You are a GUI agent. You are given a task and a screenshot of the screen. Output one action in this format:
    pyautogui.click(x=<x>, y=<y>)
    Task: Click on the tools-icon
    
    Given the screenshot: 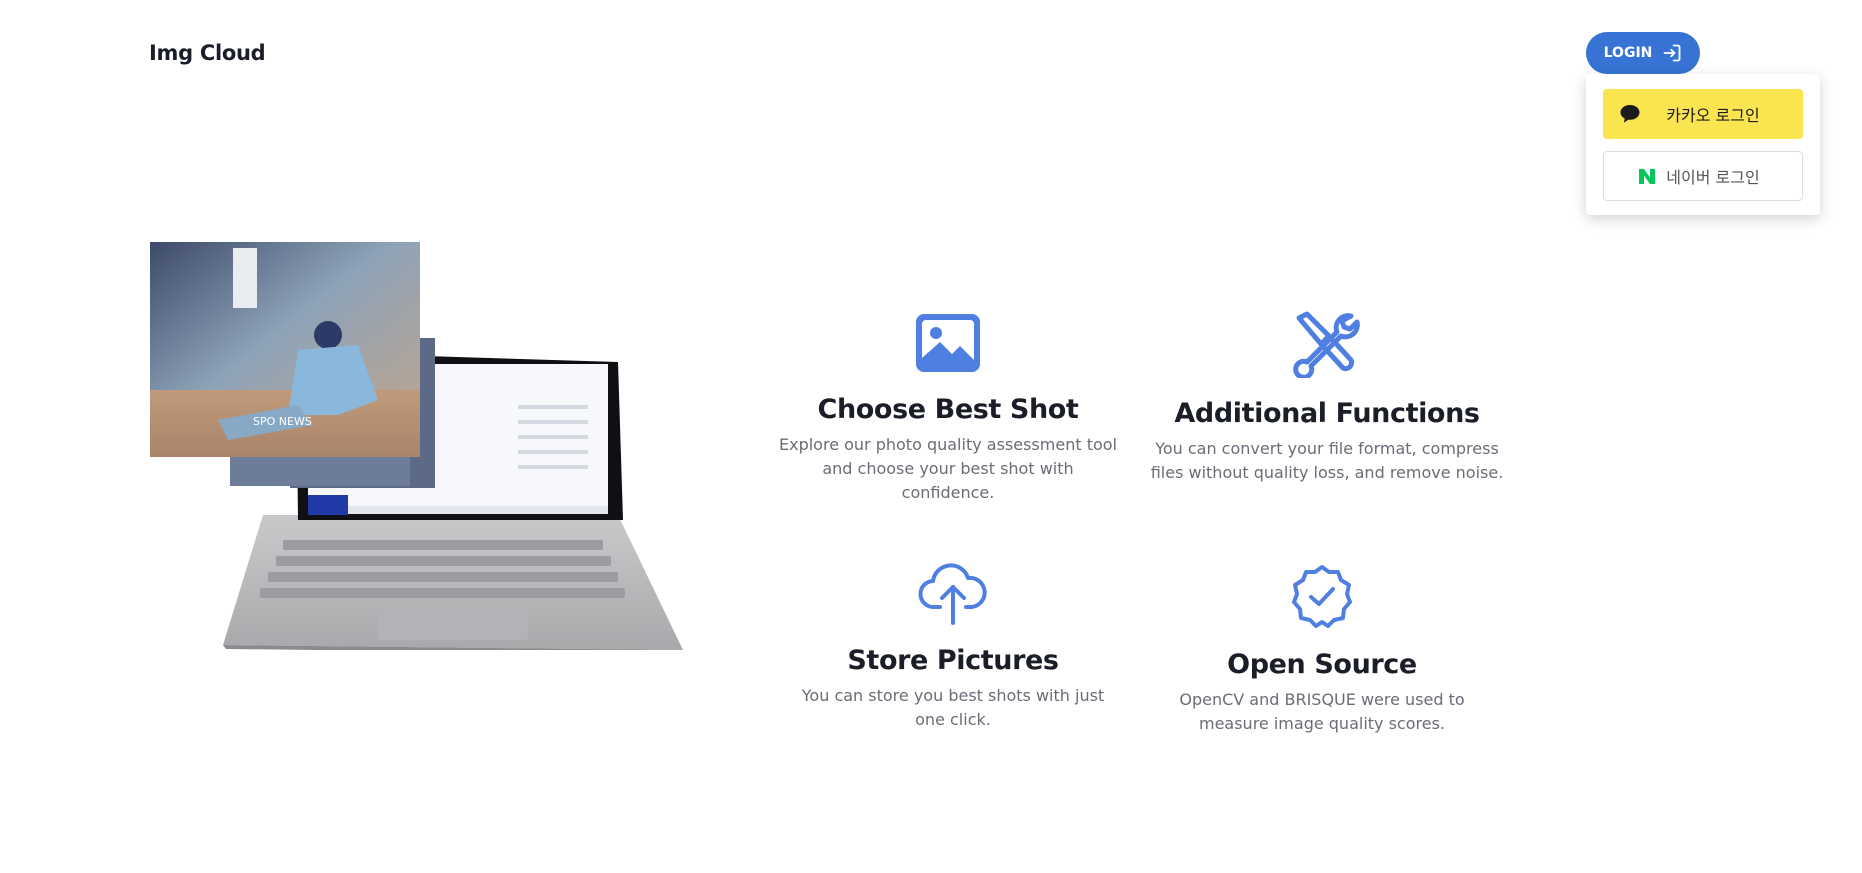 What is the action you would take?
    pyautogui.click(x=1327, y=344)
    